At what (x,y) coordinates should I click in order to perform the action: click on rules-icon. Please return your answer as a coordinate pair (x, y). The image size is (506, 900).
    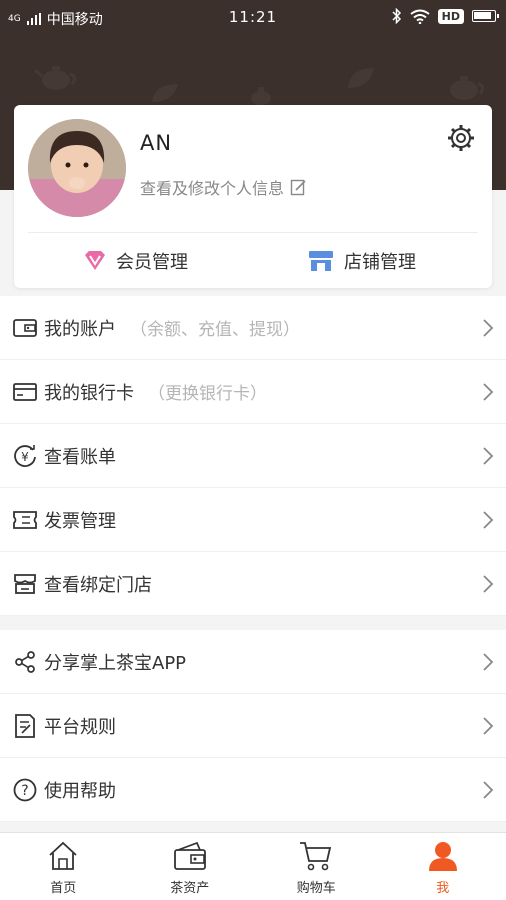
    Looking at the image, I should click on (25, 725).